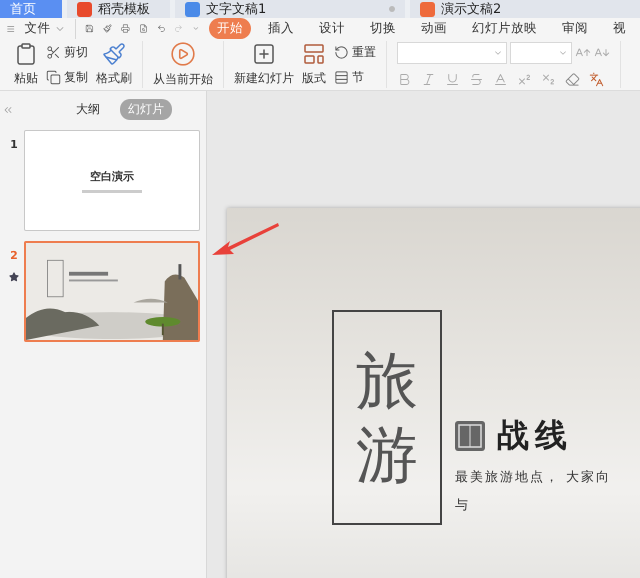 Image resolution: width=640 pixels, height=578 pixels. I want to click on slide-body-text: 与, so click(463, 505).